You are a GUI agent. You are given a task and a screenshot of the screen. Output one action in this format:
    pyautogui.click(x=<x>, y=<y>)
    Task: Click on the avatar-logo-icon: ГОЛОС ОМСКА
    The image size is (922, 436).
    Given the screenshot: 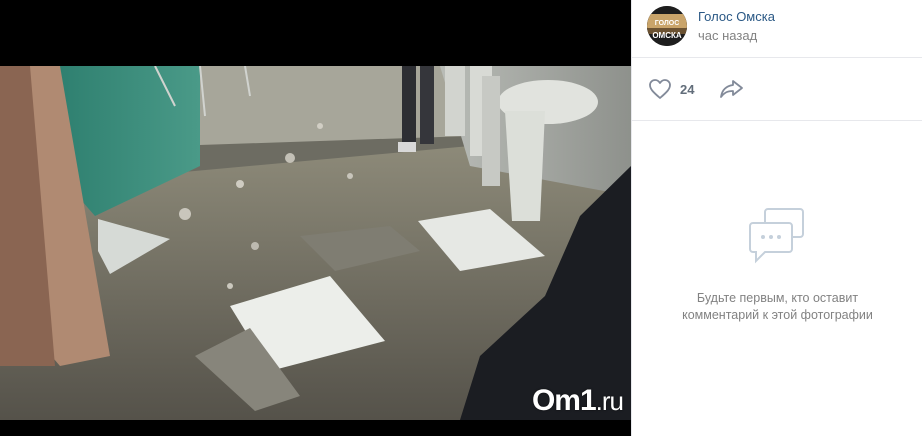 What is the action you would take?
    pyautogui.click(x=667, y=26)
    